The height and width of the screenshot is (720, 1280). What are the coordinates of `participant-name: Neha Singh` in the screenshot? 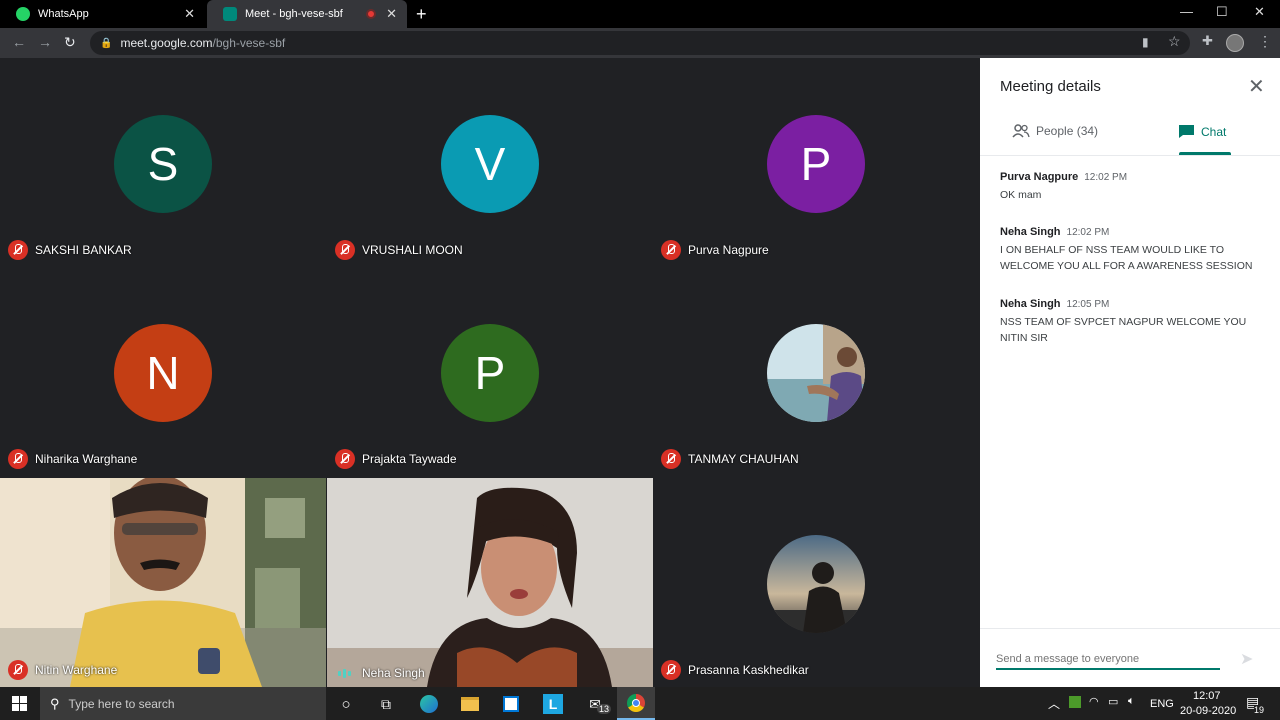 It's located at (393, 673).